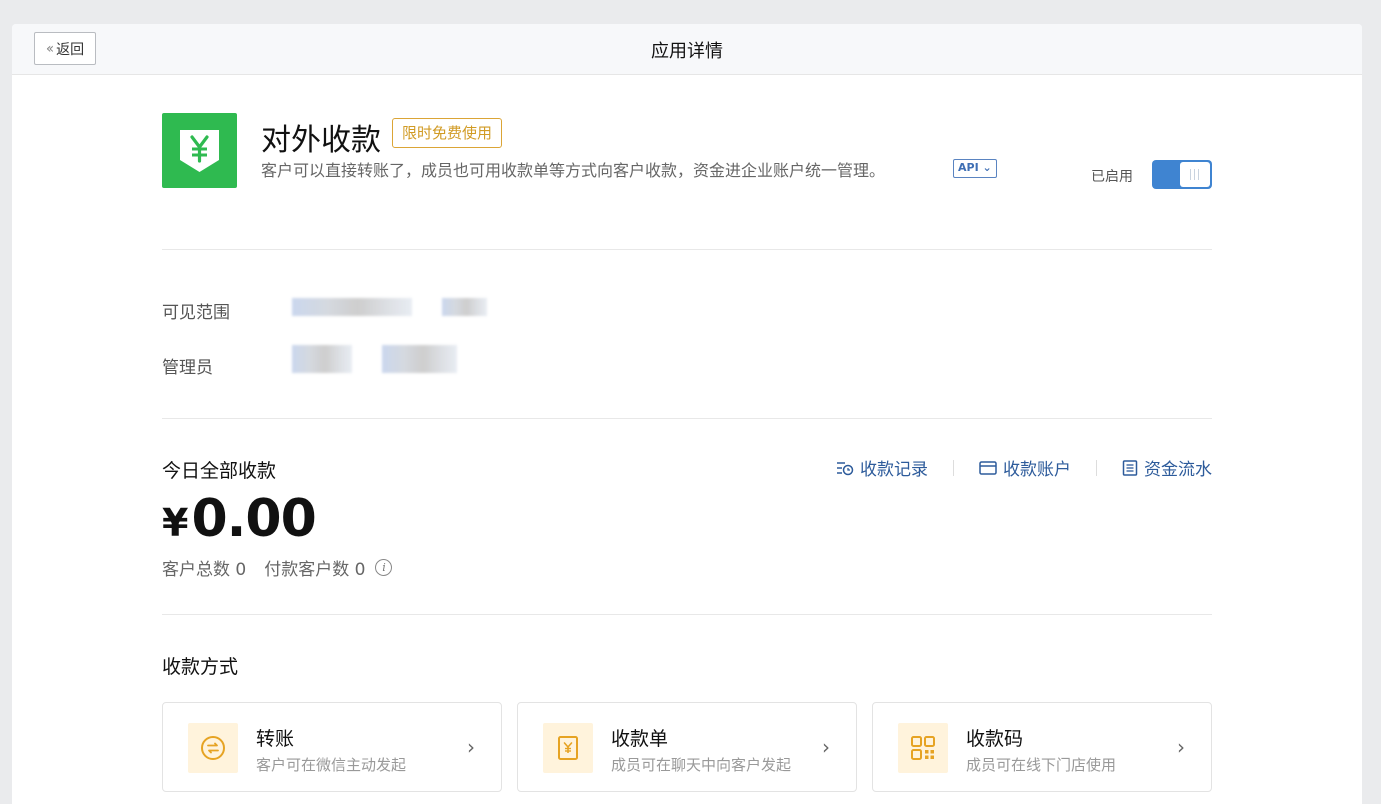 The image size is (1381, 804). What do you see at coordinates (200, 667) in the screenshot?
I see `payment-methods-title: 收款方式` at bounding box center [200, 667].